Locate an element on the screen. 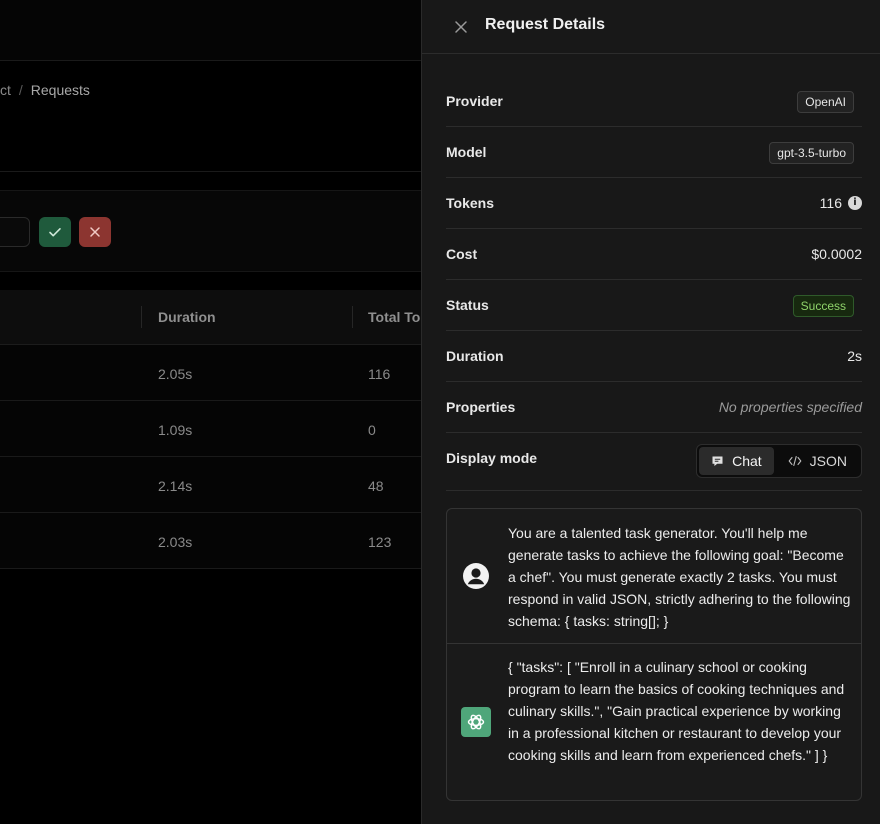 This screenshot has height=824, width=880. display-mode-json-button: JSON is located at coordinates (817, 461).